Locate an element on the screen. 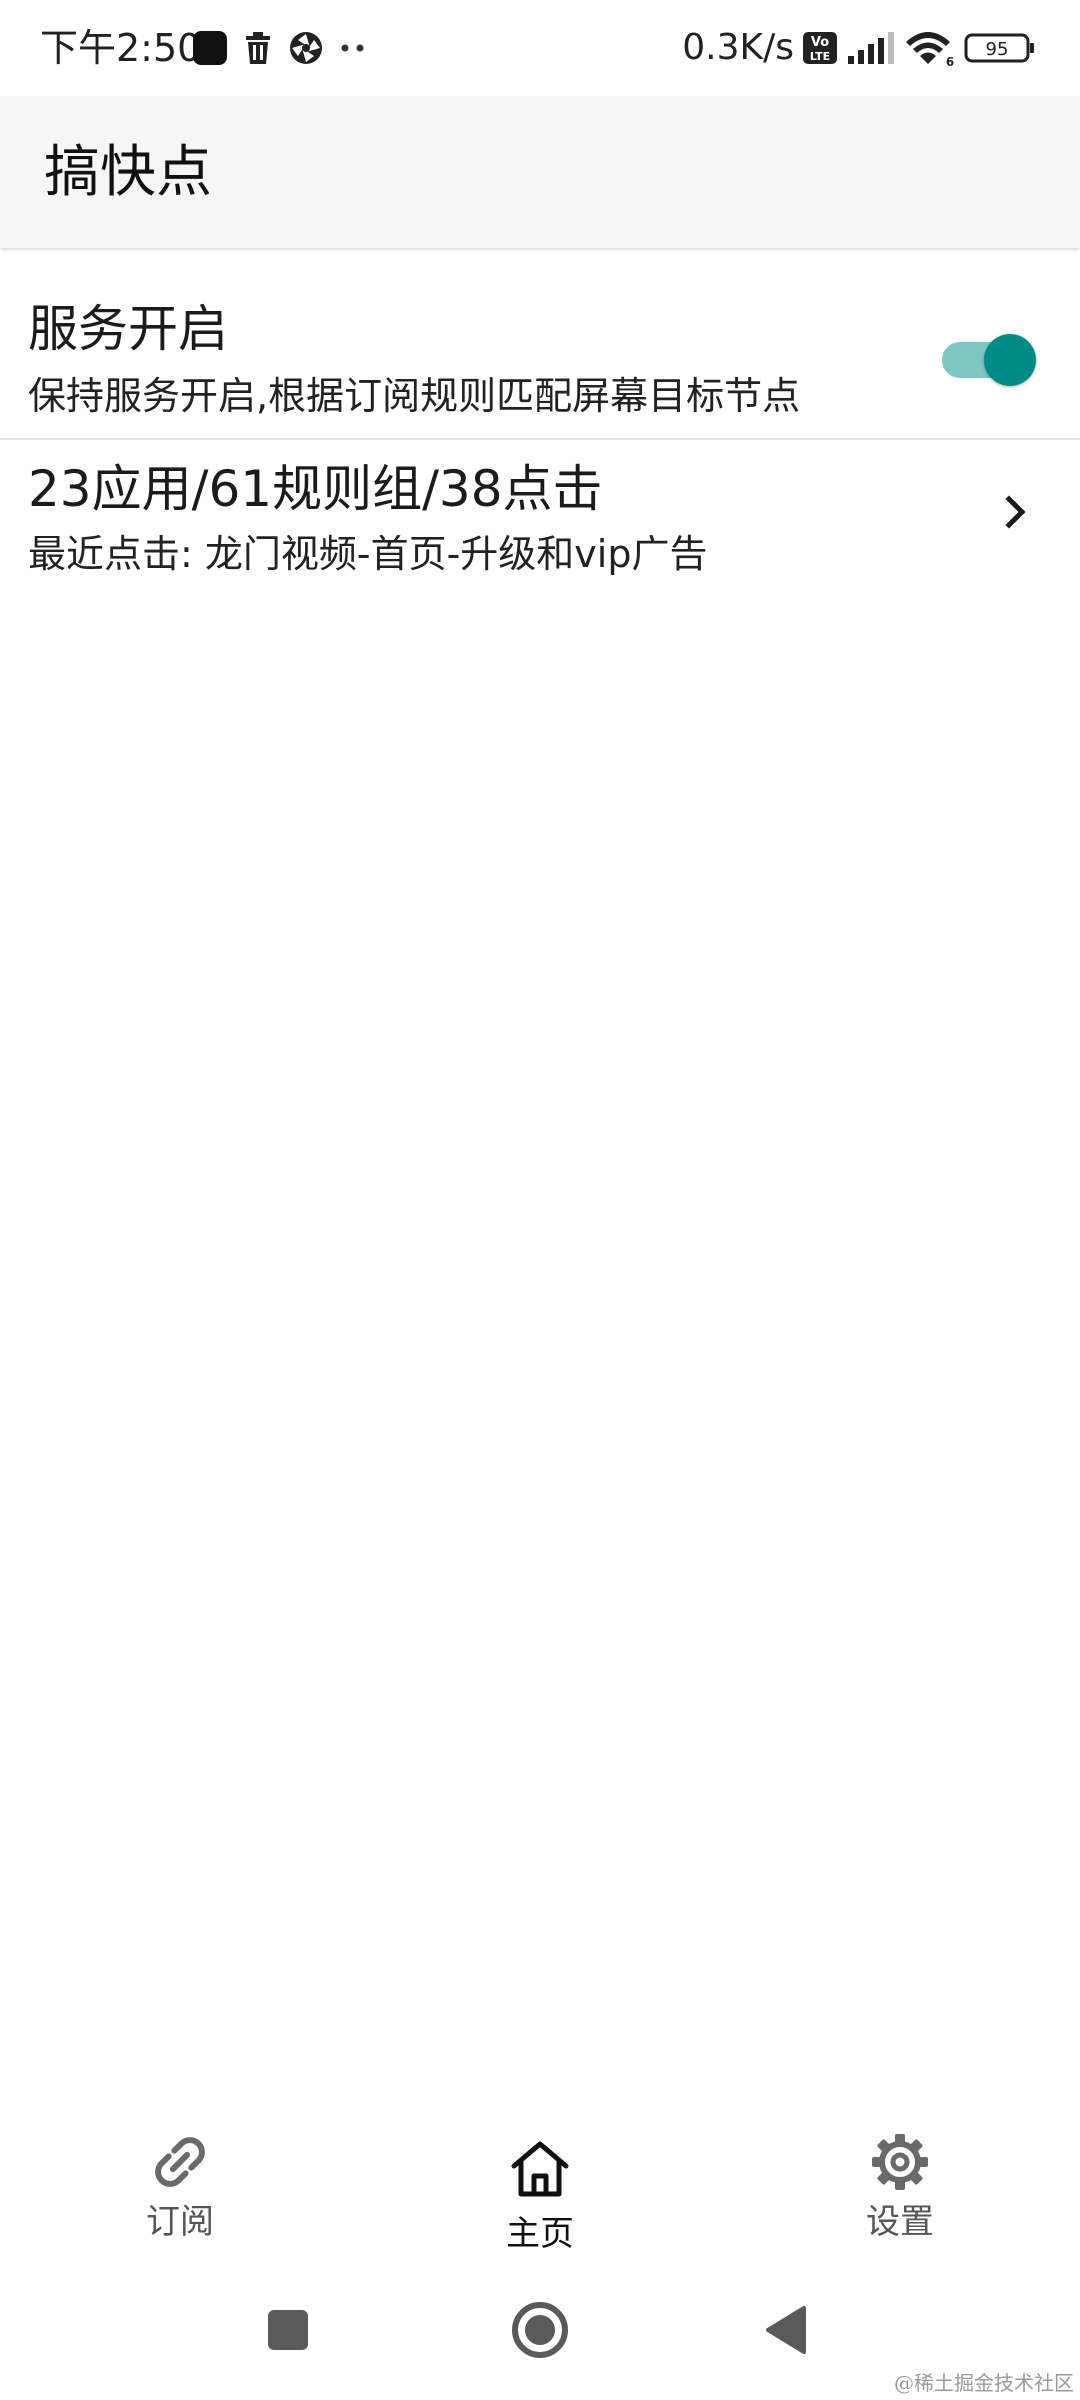 Image resolution: width=1080 pixels, height=2400 pixels. signal-icon is located at coordinates (871, 48).